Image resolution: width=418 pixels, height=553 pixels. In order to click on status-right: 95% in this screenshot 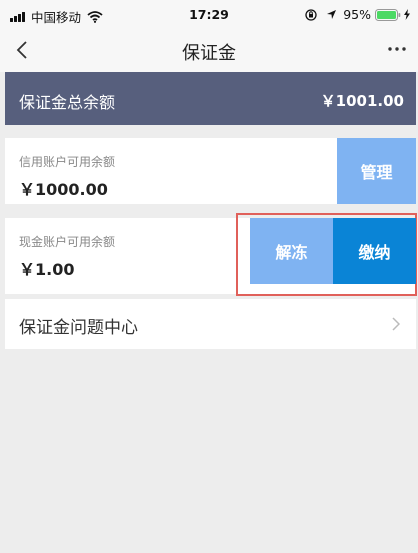, I will do `click(357, 14)`.